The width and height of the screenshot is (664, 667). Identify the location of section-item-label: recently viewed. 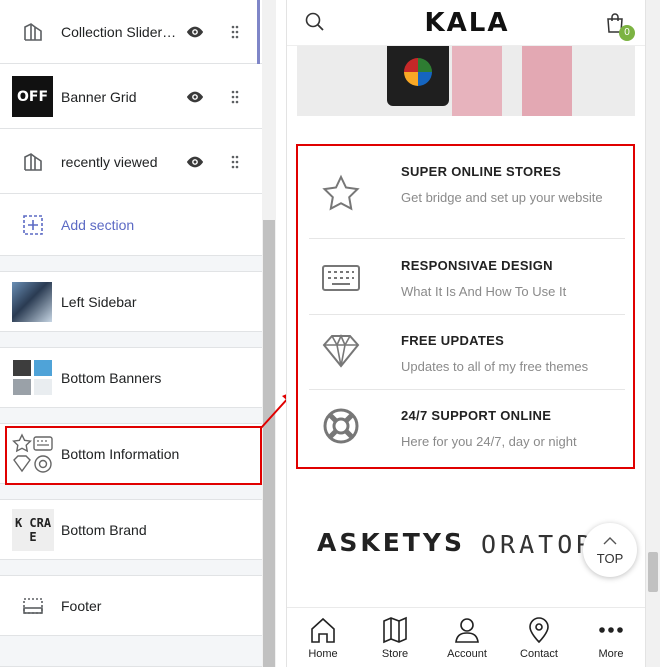
(109, 161).